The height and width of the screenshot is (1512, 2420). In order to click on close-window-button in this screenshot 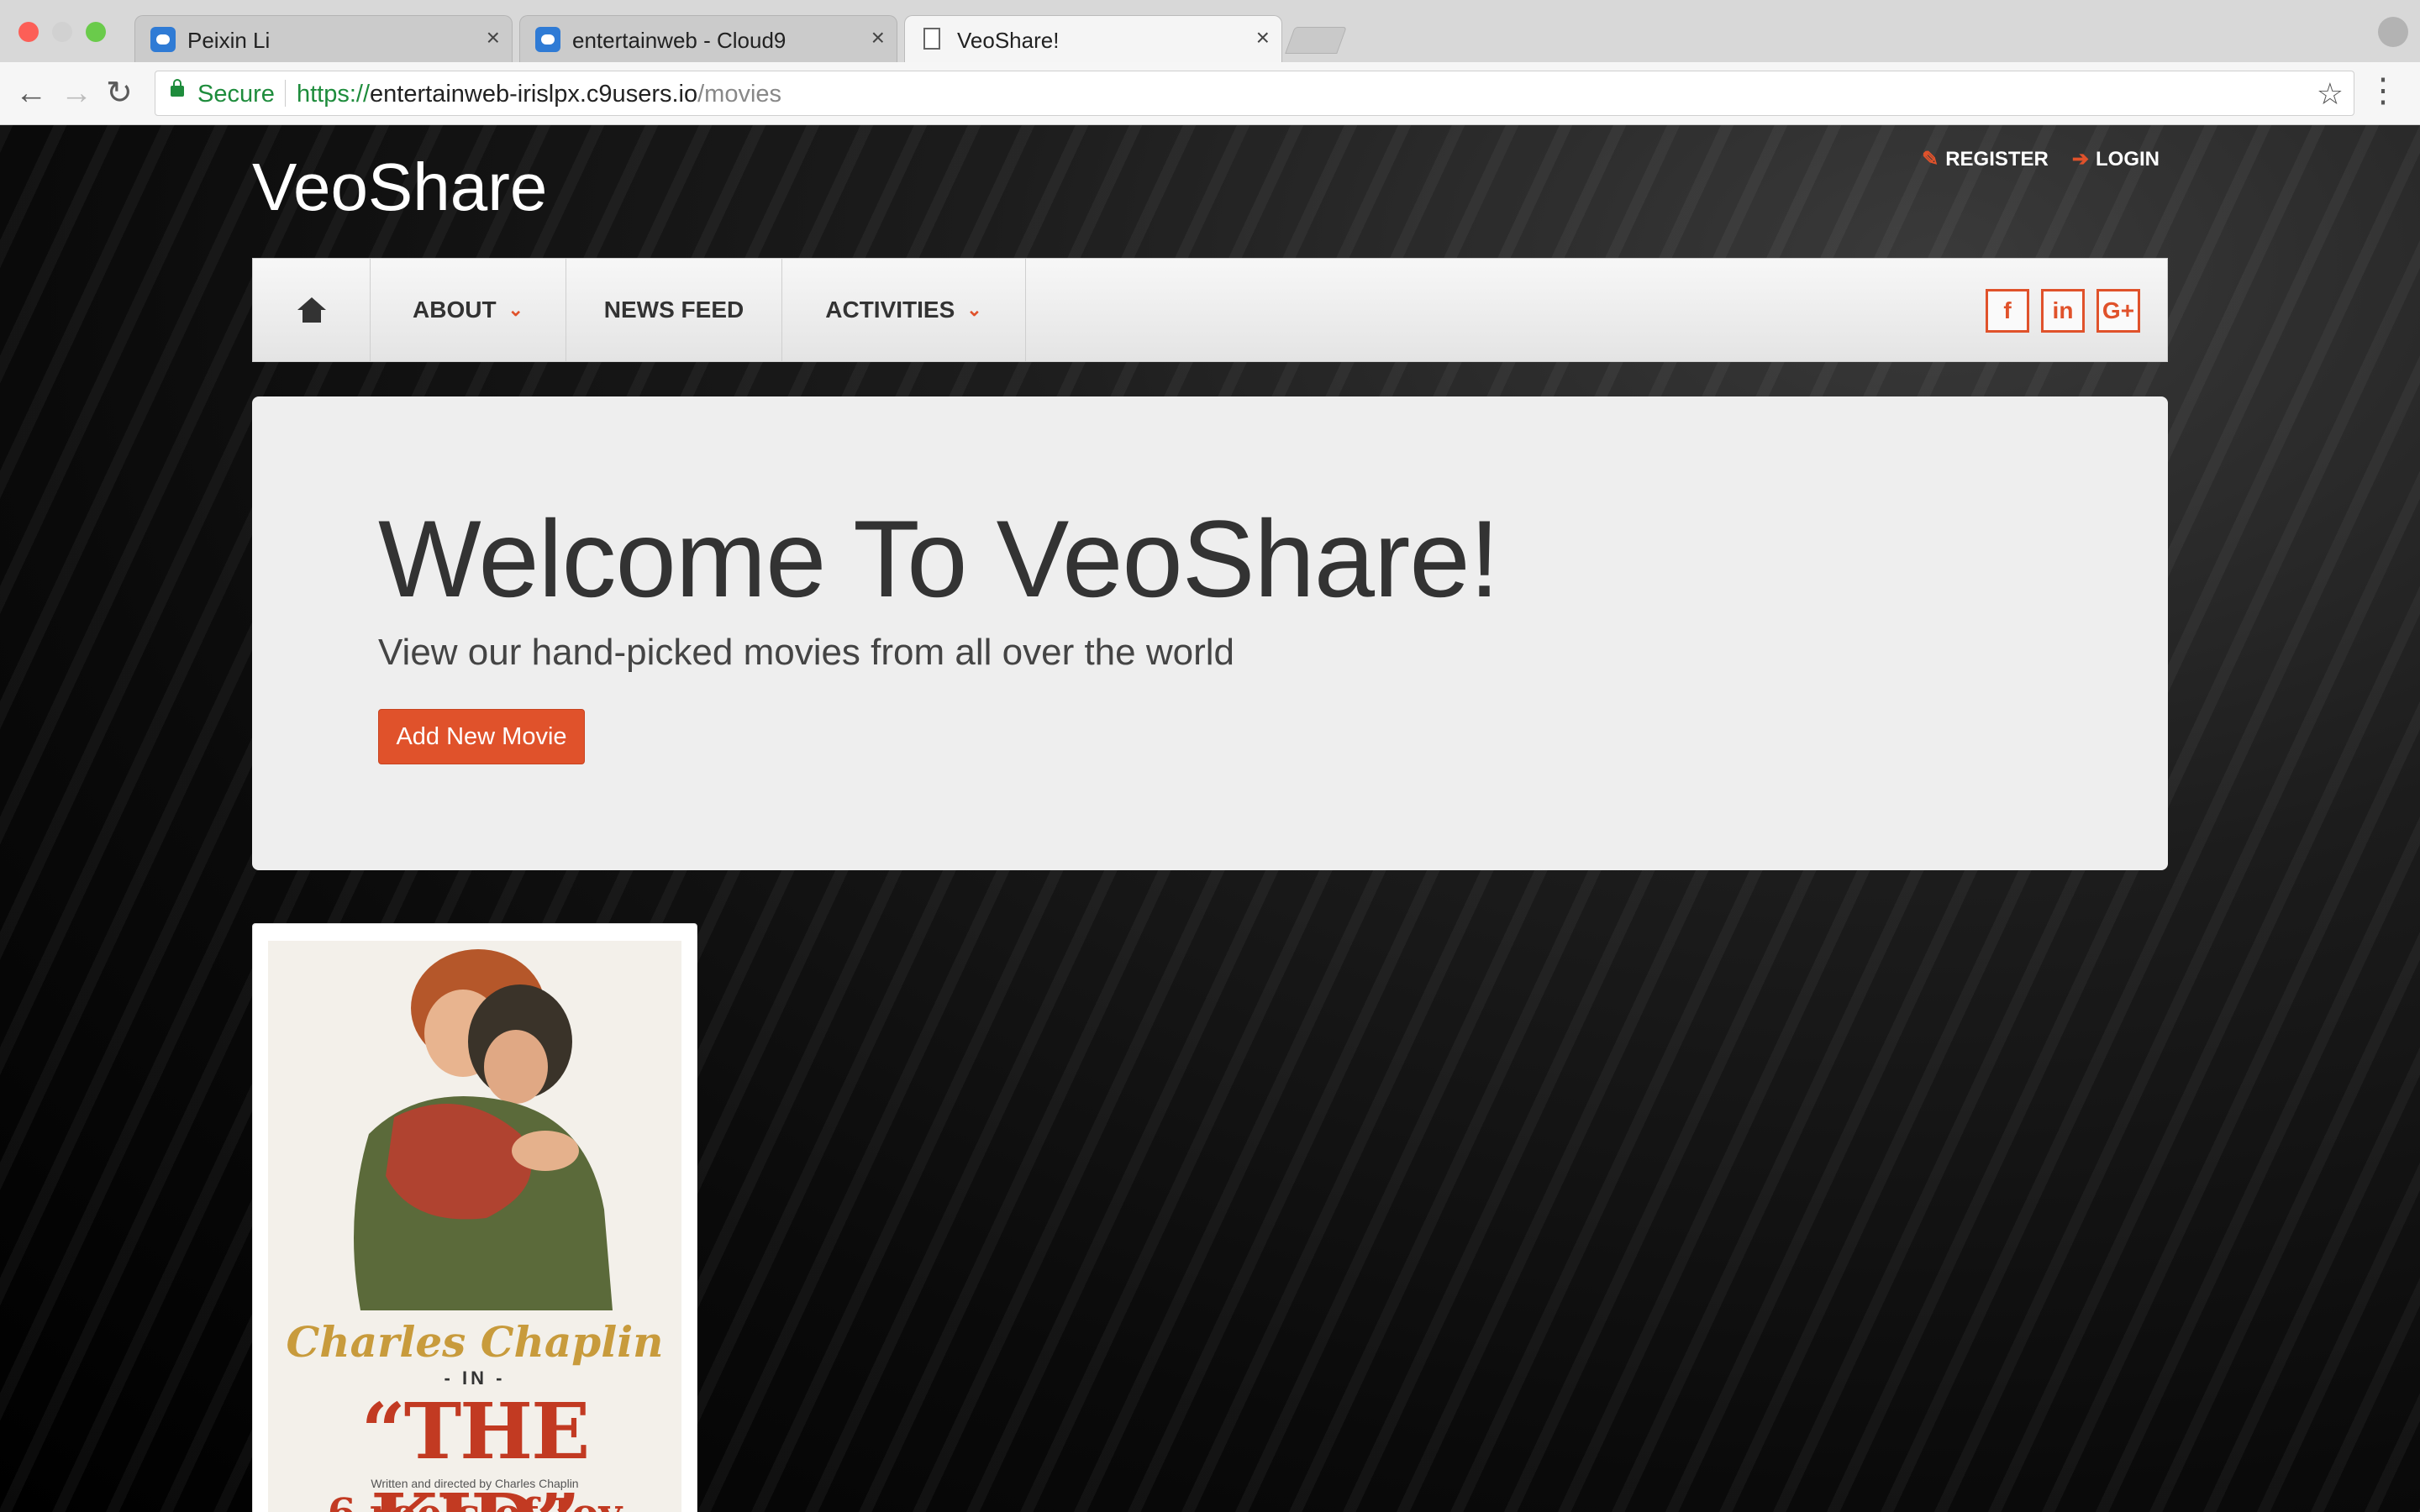, I will do `click(28, 32)`.